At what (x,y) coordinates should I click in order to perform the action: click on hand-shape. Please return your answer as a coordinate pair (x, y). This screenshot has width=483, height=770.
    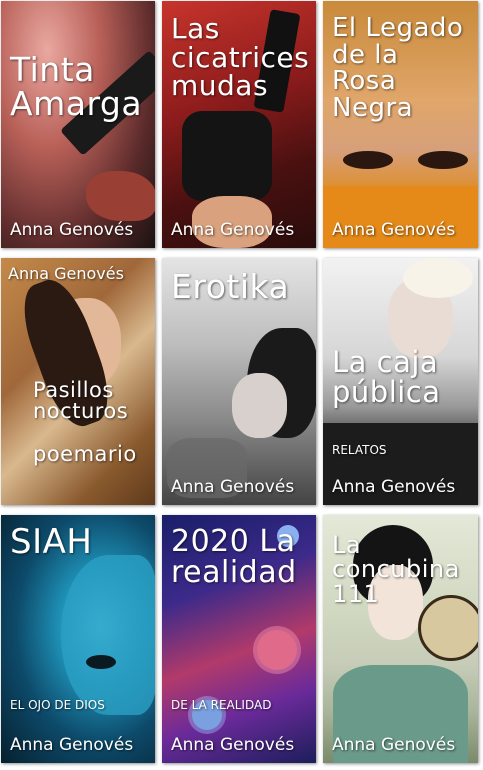
    Looking at the image, I should click on (120, 196).